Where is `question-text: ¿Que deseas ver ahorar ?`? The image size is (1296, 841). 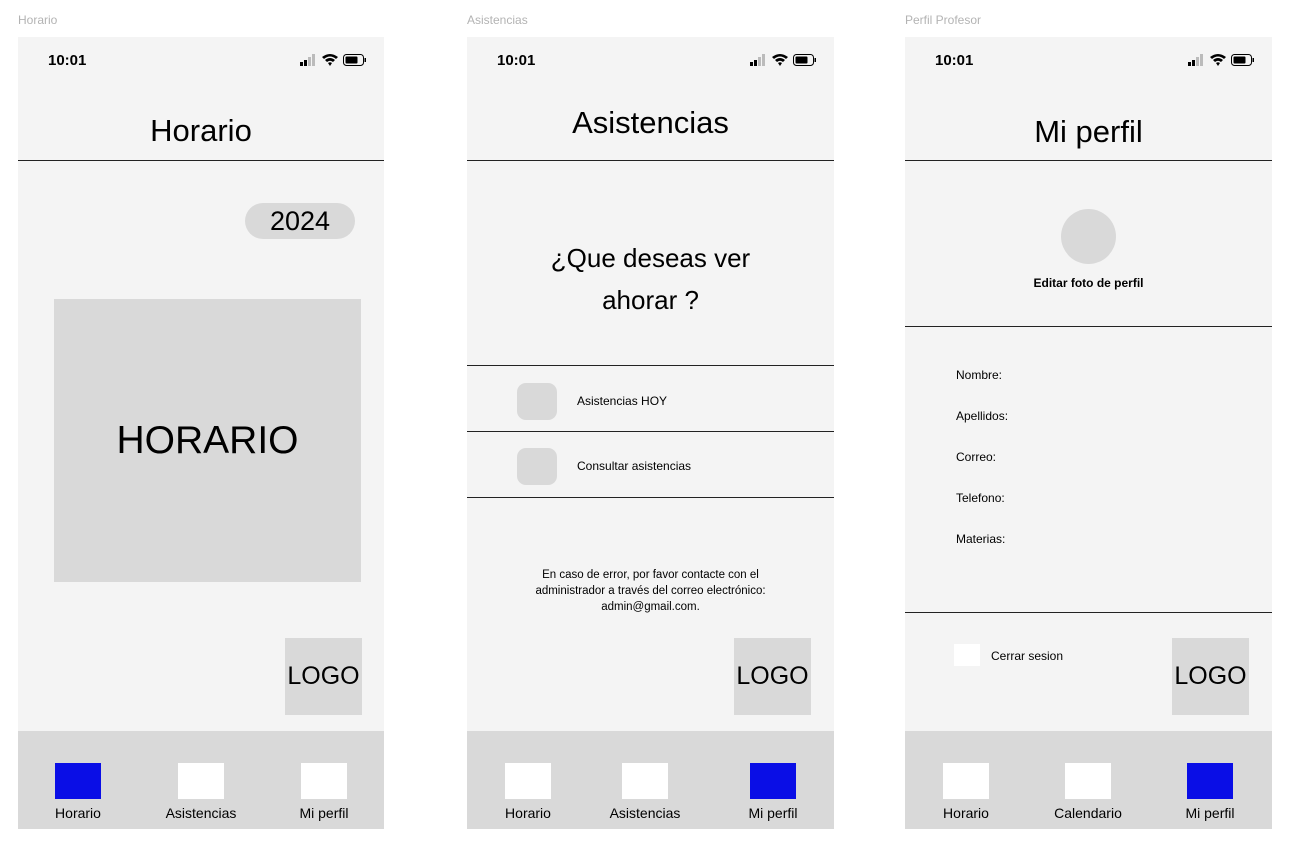
question-text: ¿Que deseas ver ahorar ? is located at coordinates (650, 279).